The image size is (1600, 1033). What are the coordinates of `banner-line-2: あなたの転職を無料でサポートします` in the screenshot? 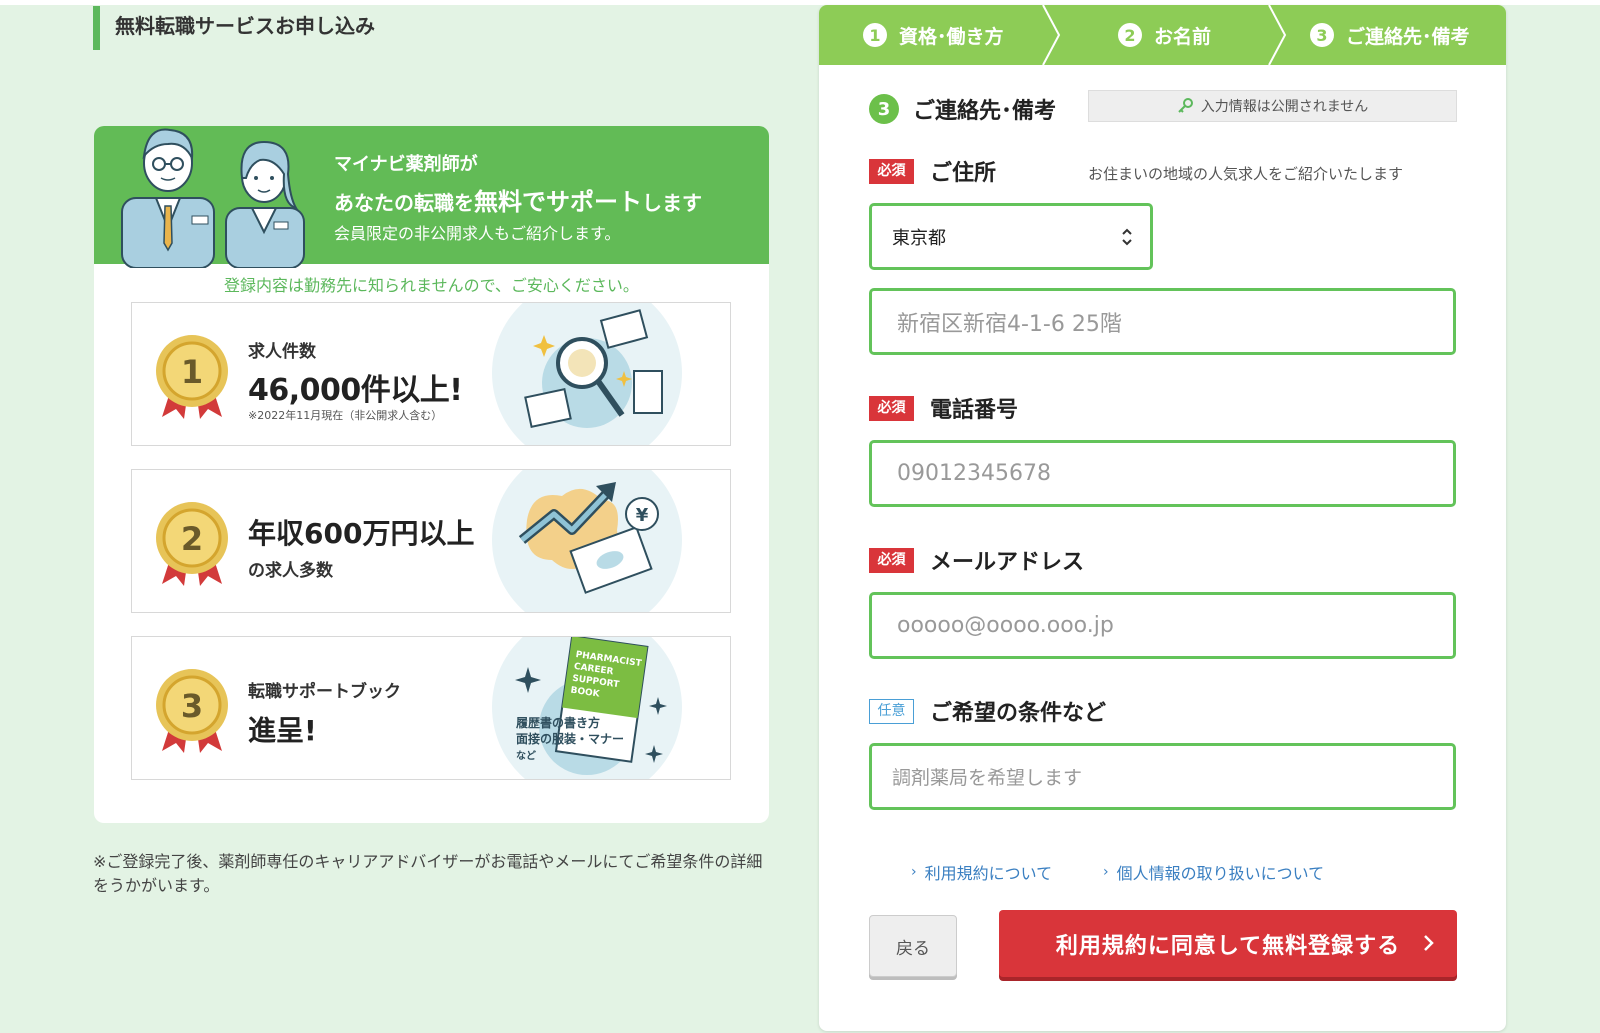 It's located at (518, 199).